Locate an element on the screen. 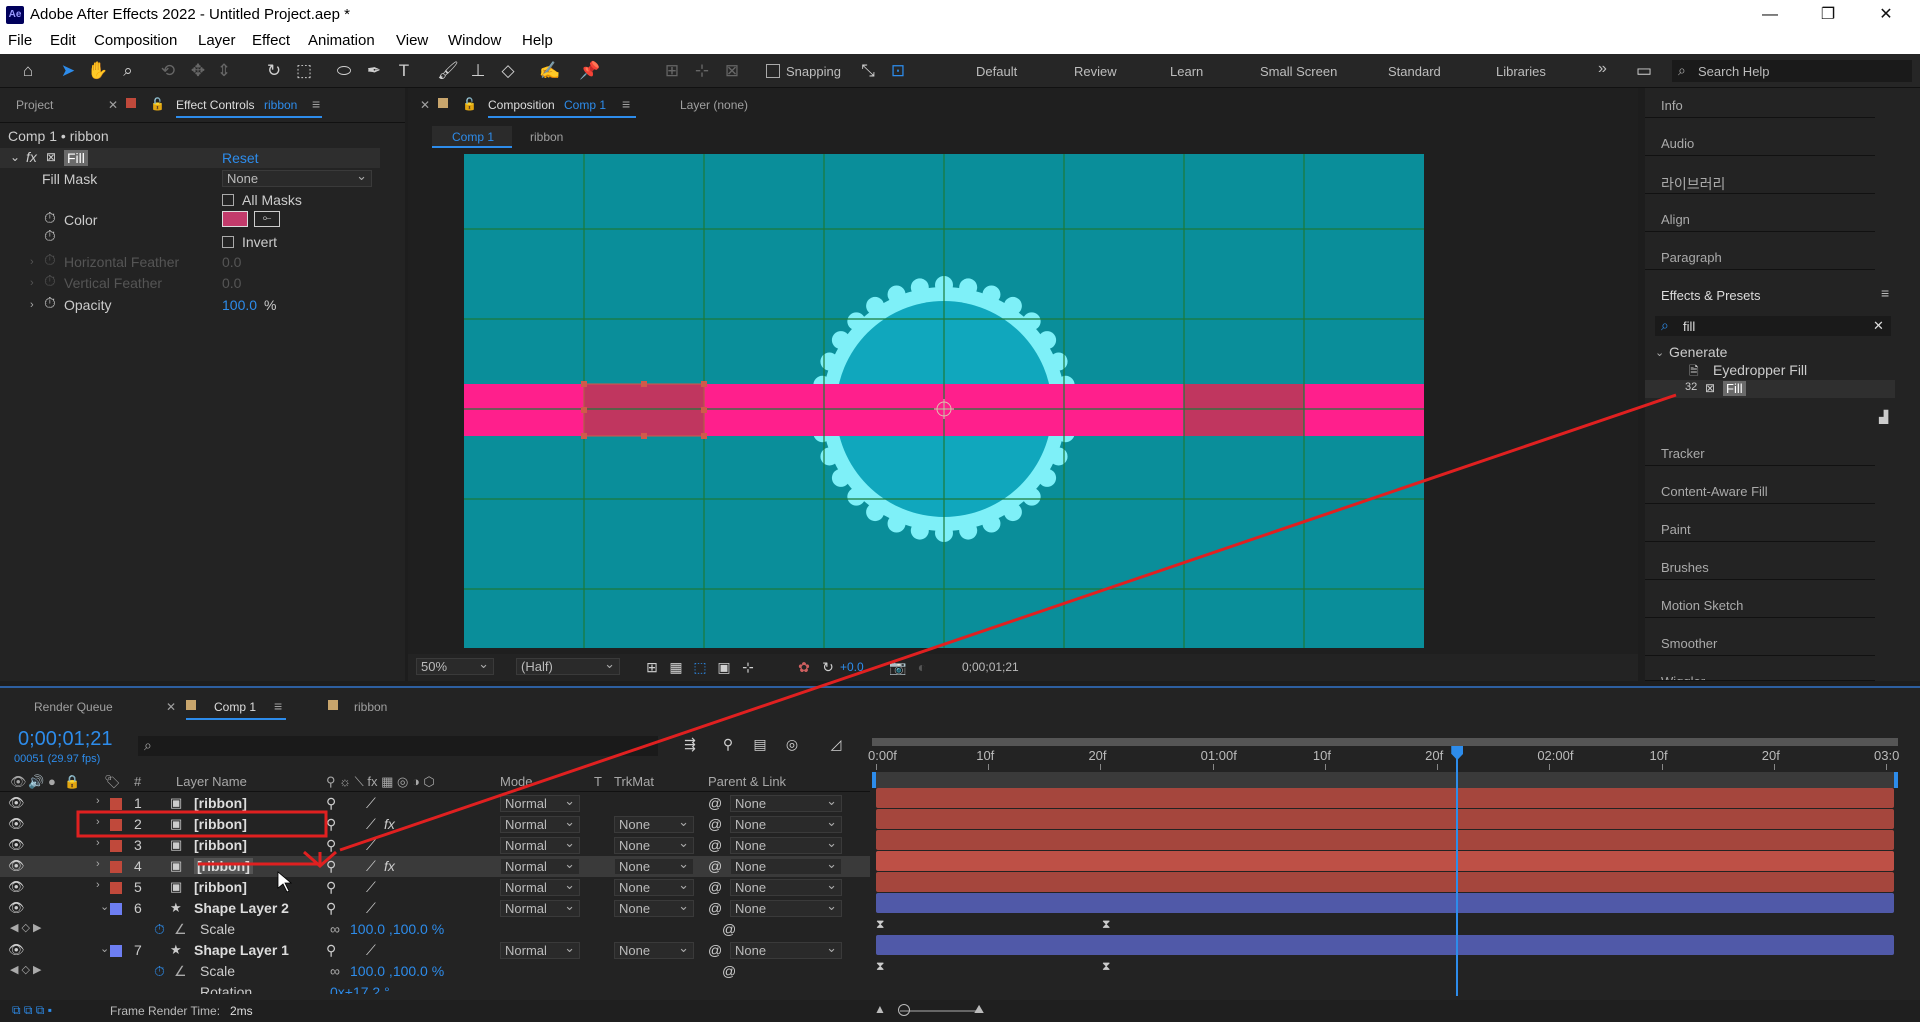 The image size is (1920, 1022). layer-row: 👁 › 3 ▣ [ribbon] ⚲ ⟋ Normal None @ None is located at coordinates (435, 845).